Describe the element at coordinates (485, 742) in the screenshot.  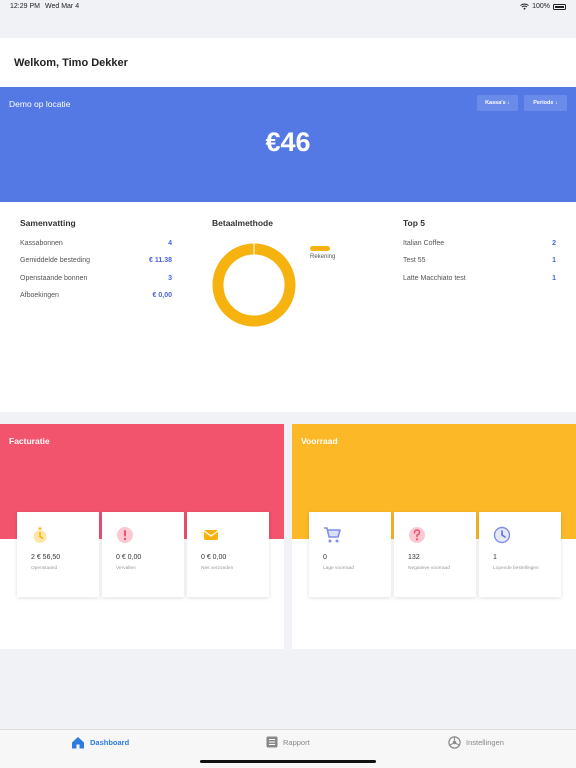
I see `tab-label: Instellingen` at that location.